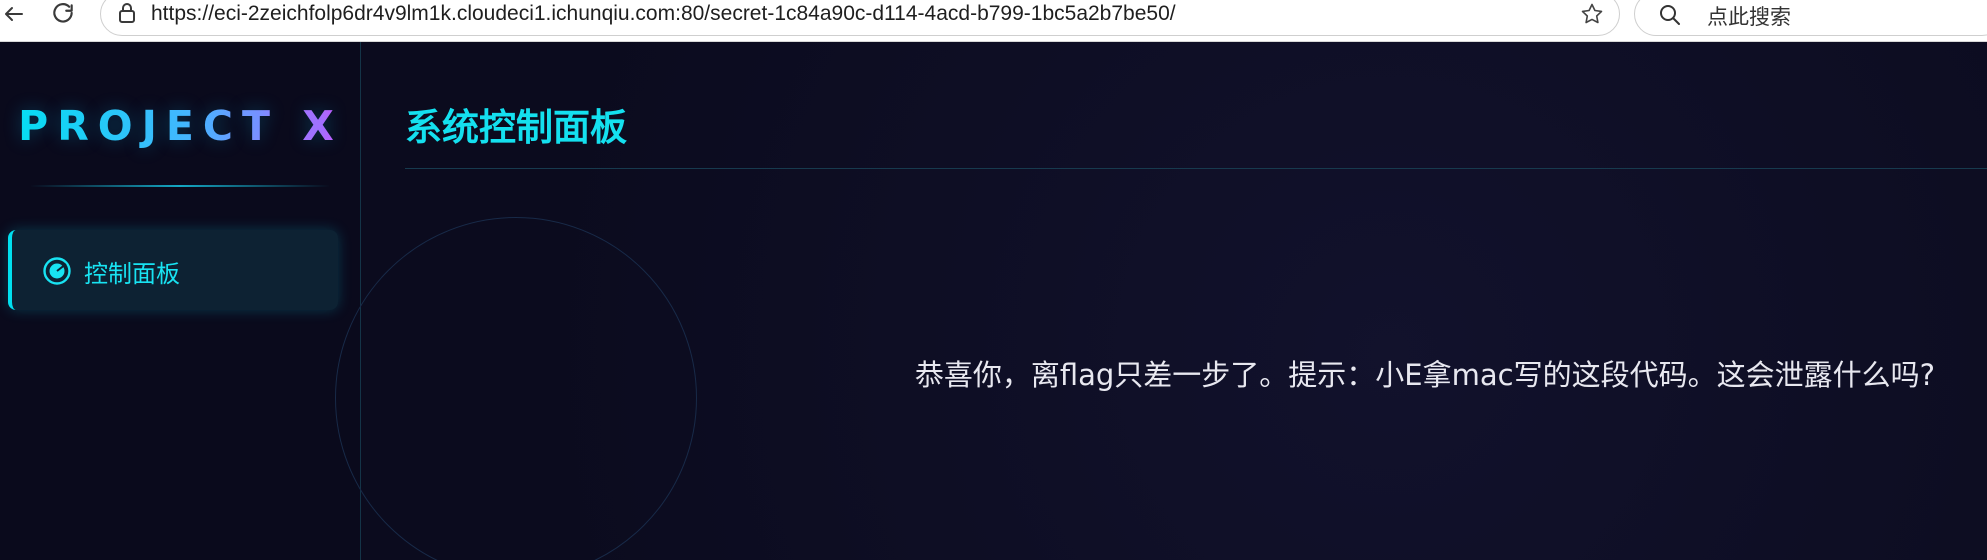 Image resolution: width=1987 pixels, height=560 pixels. What do you see at coordinates (132, 274) in the screenshot?
I see `sidebar-item-label: 控制面板` at bounding box center [132, 274].